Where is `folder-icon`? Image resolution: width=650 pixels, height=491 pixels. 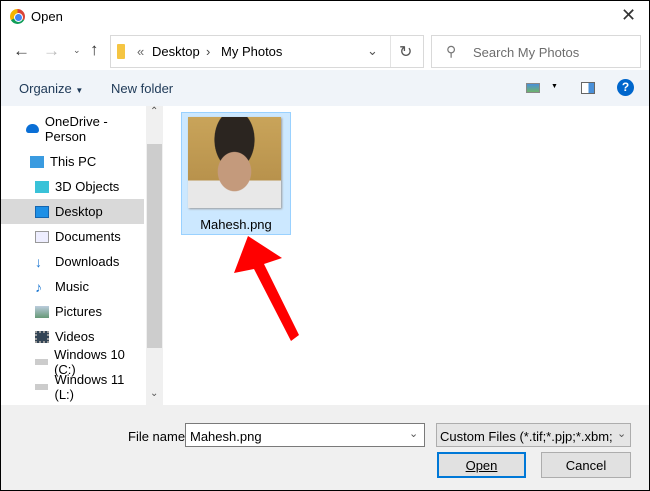
folder-icon is located at coordinates (121, 51).